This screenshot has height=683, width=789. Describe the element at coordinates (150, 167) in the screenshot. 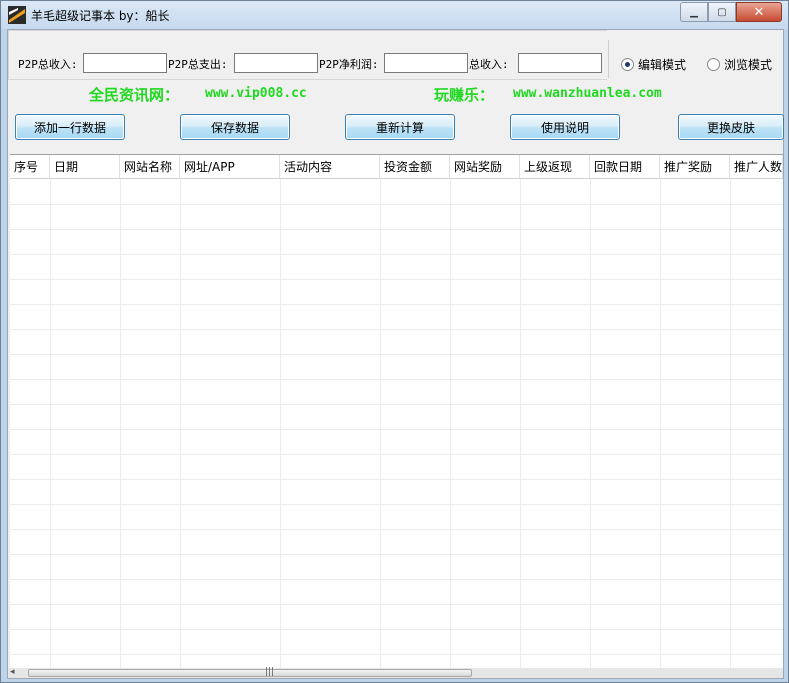

I see `column-header: 网站名称` at that location.